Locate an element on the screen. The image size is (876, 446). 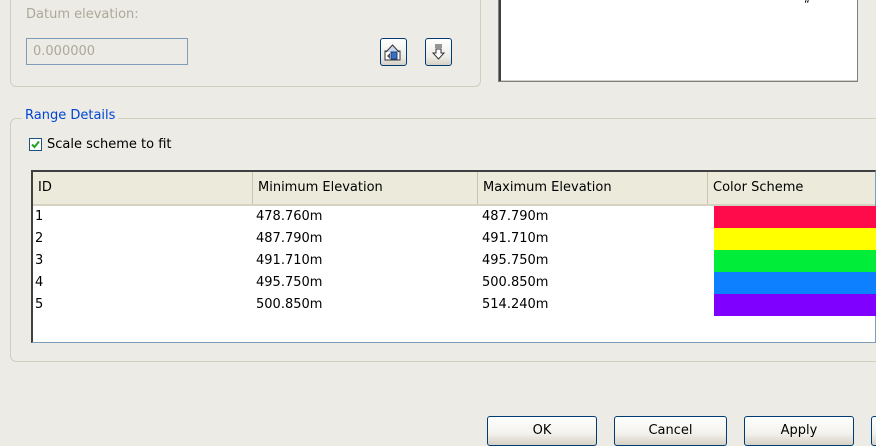
row-min-elevation: 487.790m is located at coordinates (289, 238).